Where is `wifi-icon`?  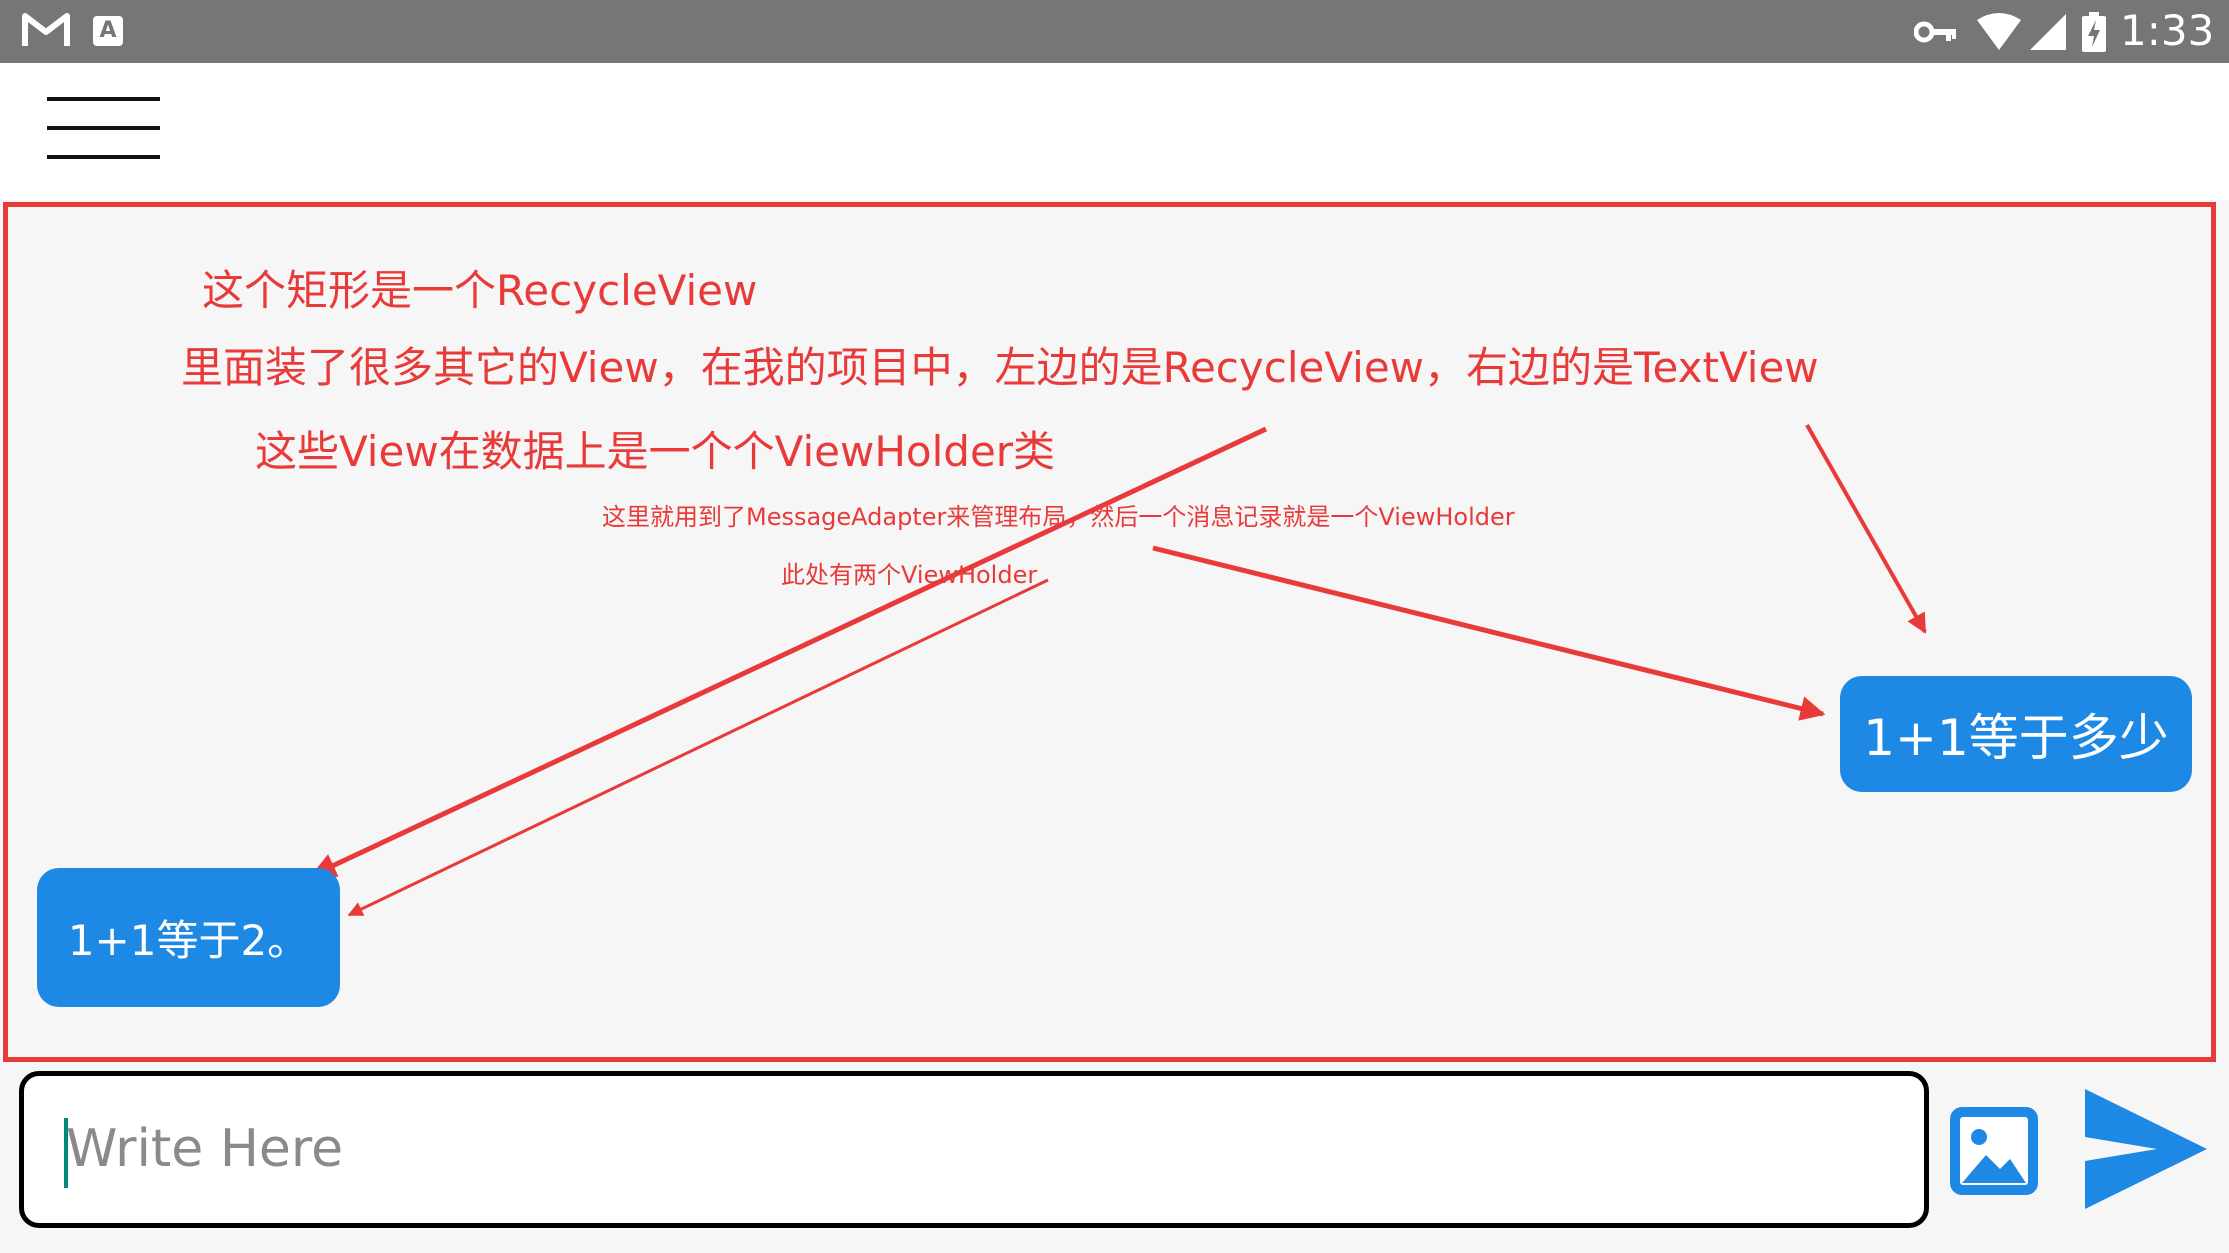 wifi-icon is located at coordinates (1999, 31).